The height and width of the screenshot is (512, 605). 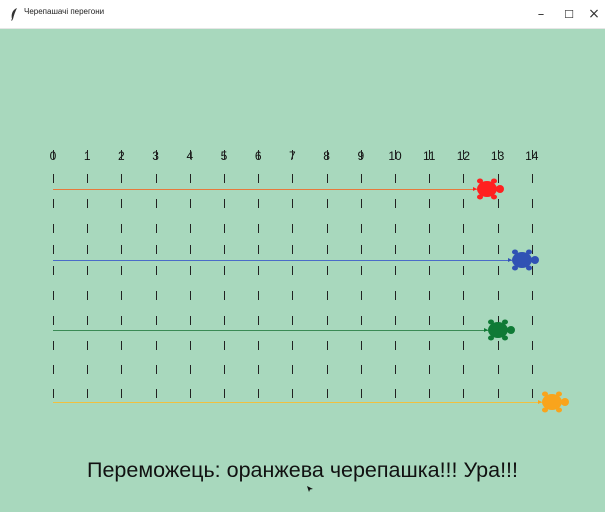 What do you see at coordinates (541, 14) in the screenshot?
I see `minimize-button: –` at bounding box center [541, 14].